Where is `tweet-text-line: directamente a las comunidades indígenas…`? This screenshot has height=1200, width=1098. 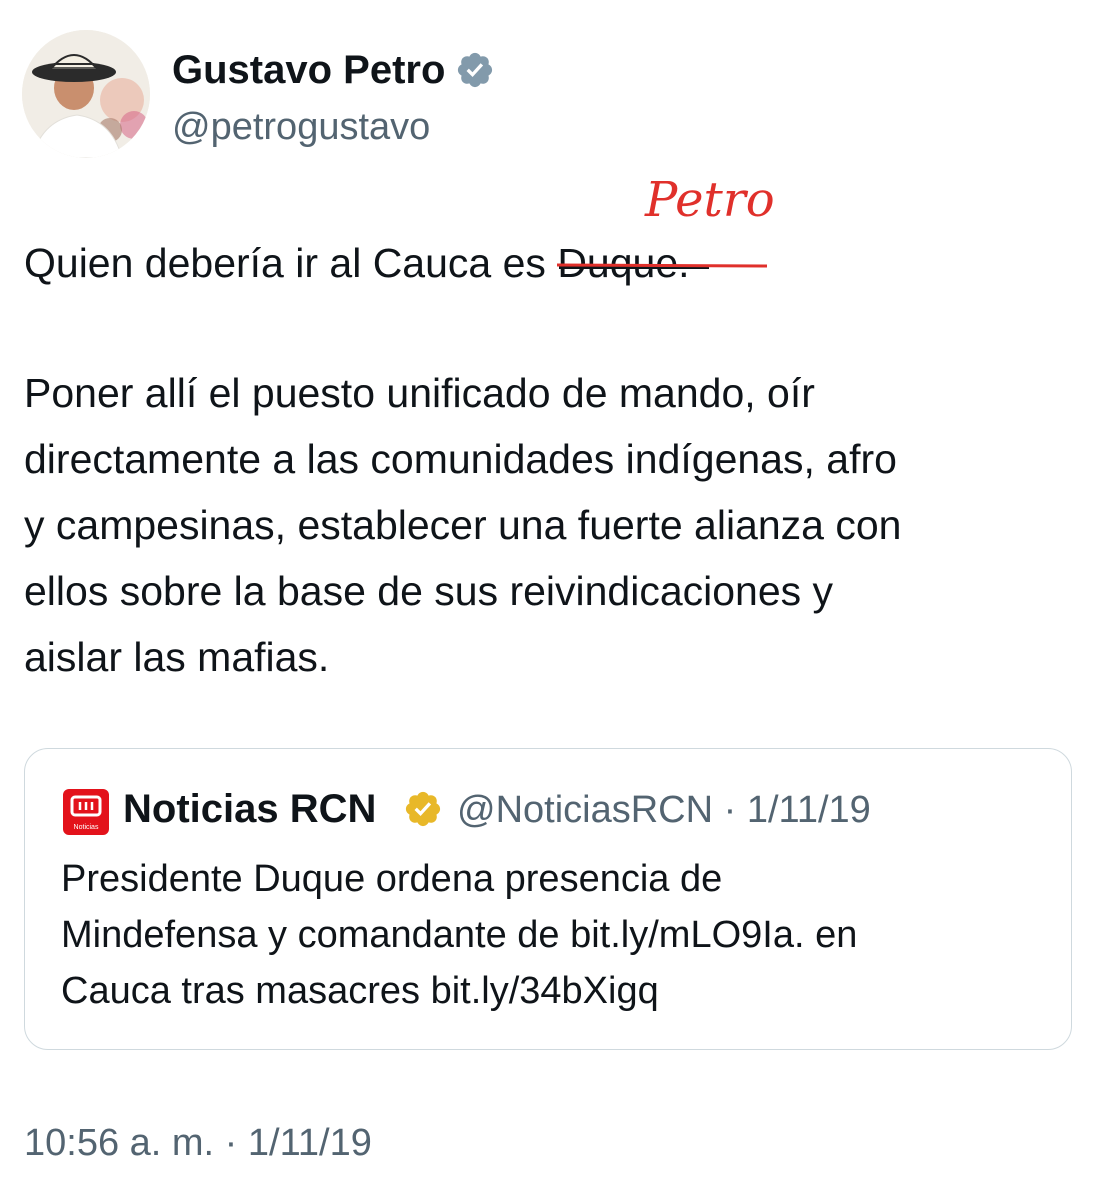 tweet-text-line: directamente a las comunidades indígenas… is located at coordinates (460, 459).